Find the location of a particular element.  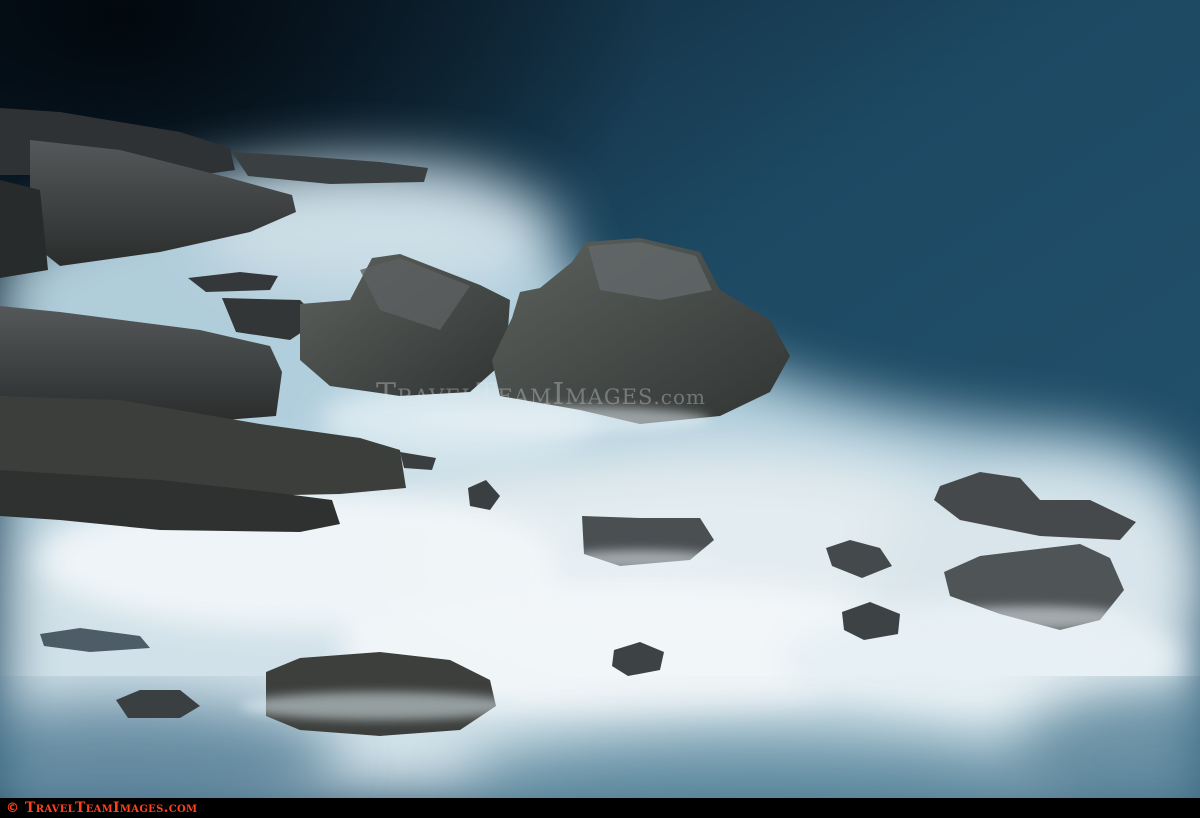

watermark: TravelTeamImages.com is located at coordinates (606, 394).